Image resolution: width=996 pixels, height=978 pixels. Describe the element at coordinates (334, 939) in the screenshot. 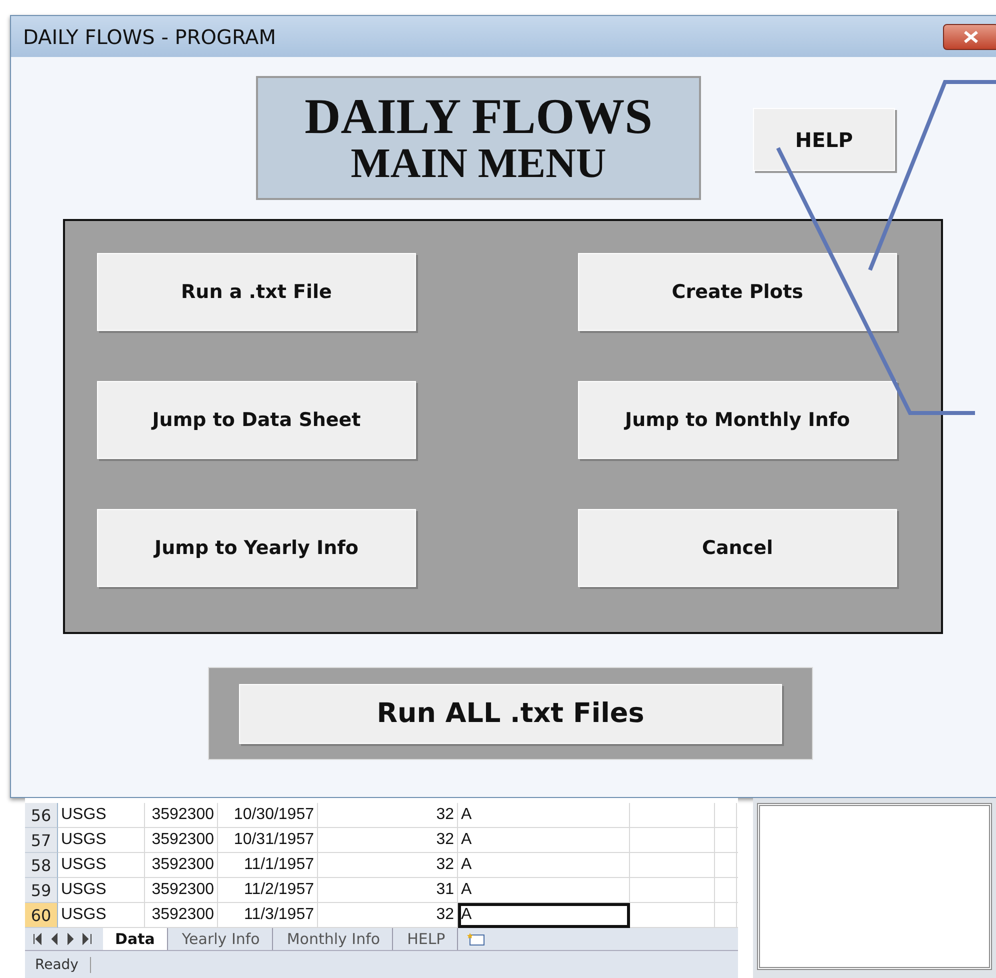

I see `sheet-tab: Monthly Info` at that location.